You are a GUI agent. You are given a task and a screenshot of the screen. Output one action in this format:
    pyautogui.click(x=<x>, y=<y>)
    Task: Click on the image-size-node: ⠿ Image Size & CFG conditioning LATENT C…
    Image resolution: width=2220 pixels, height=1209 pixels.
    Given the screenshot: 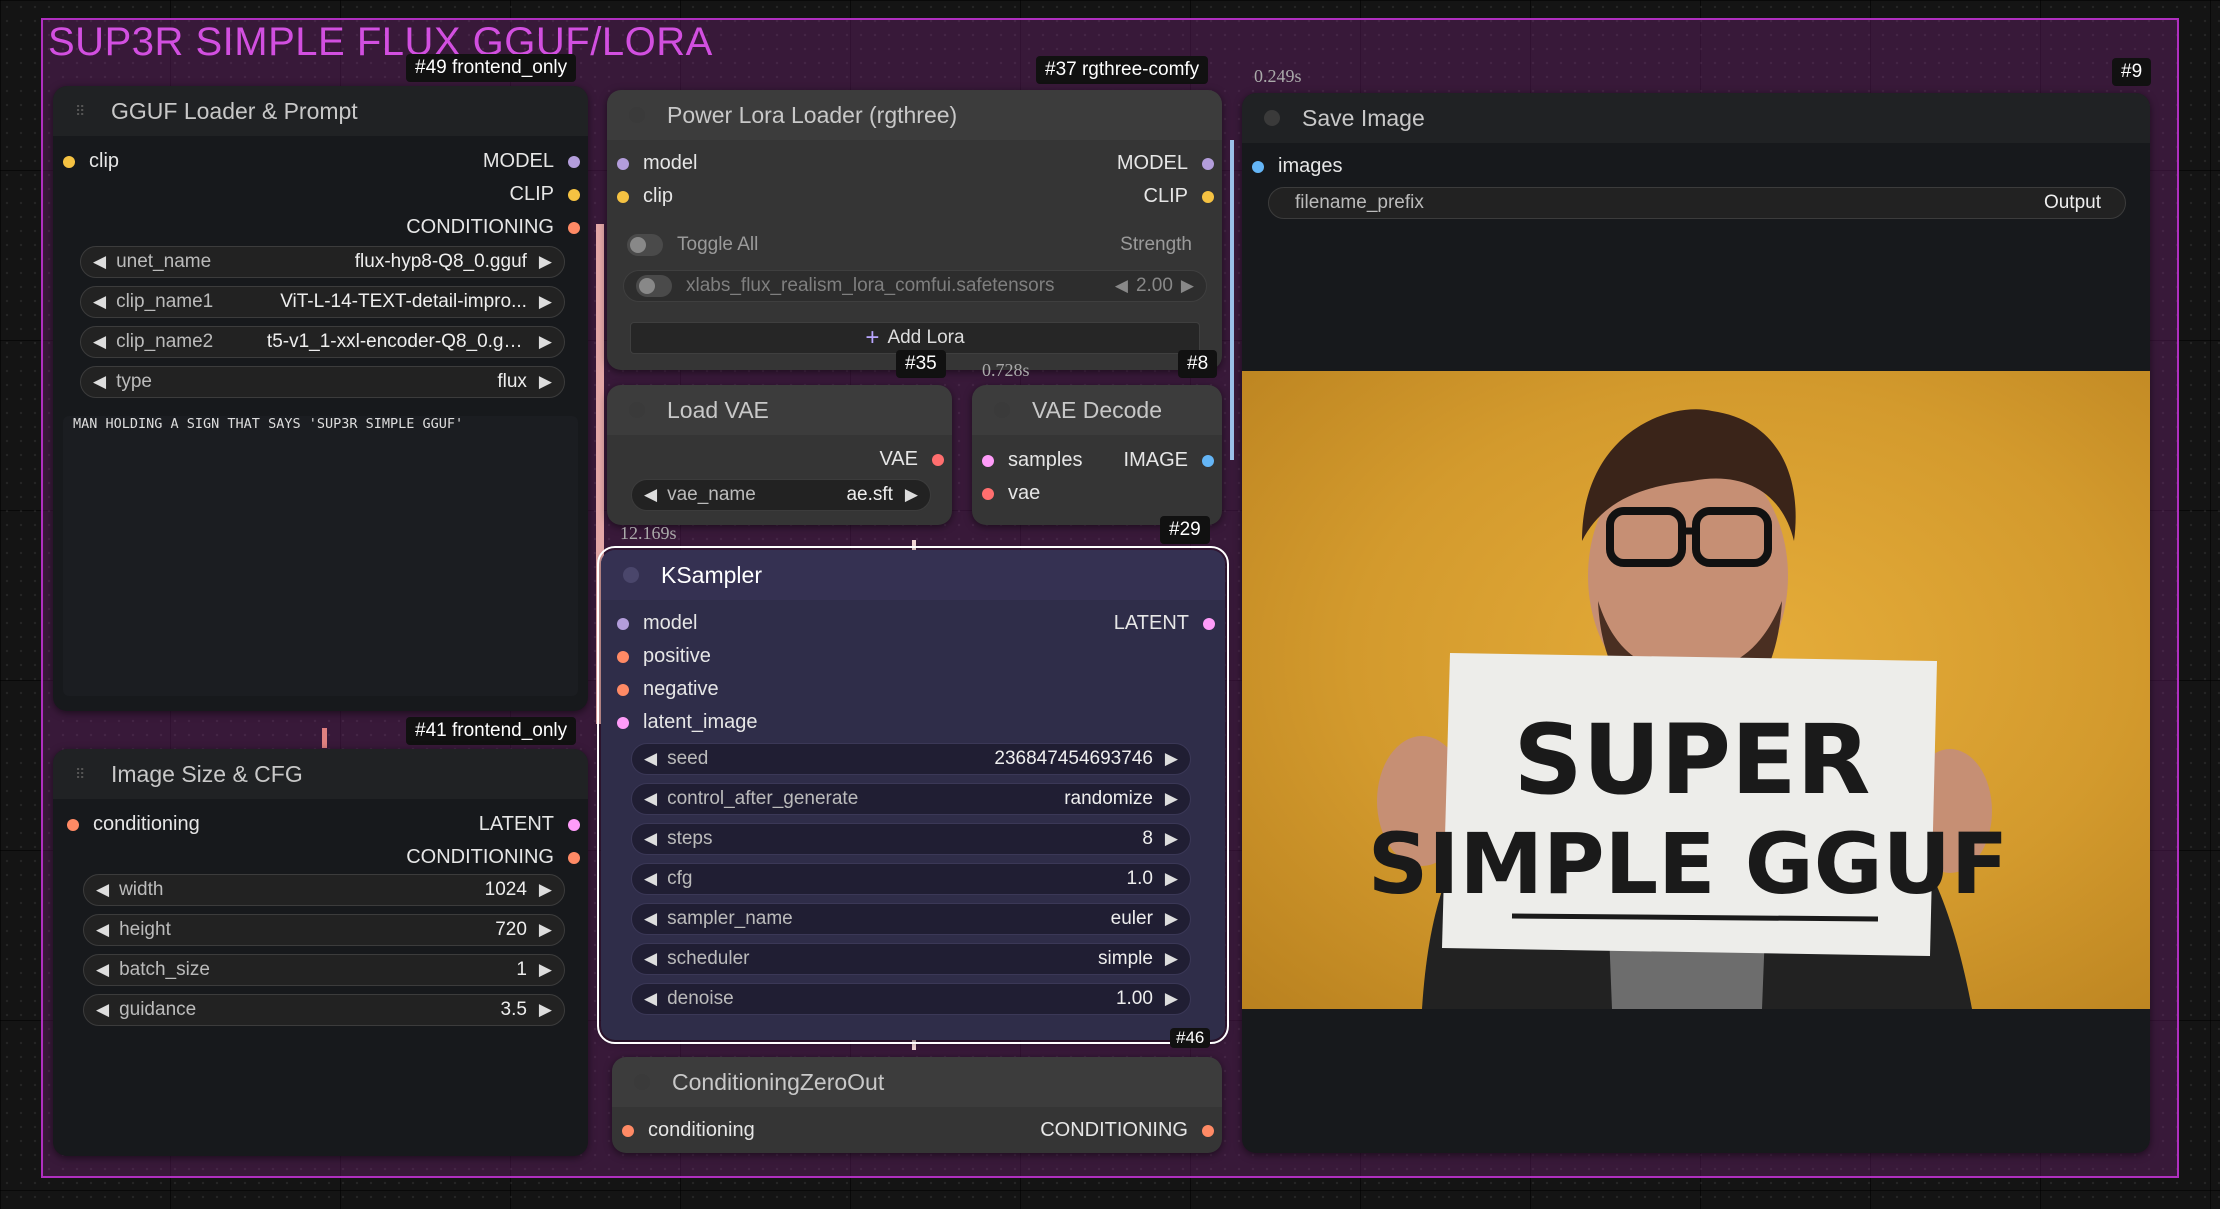 What is the action you would take?
    pyautogui.click(x=320, y=952)
    